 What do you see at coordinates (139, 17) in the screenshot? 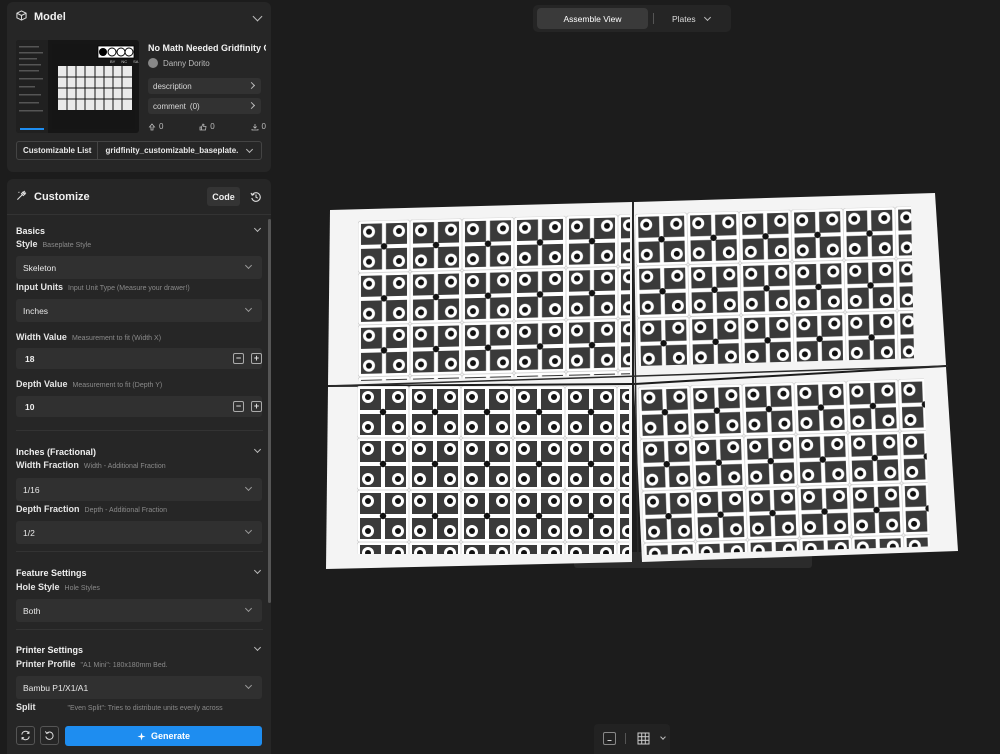
I see `model-panel-header: Model` at bounding box center [139, 17].